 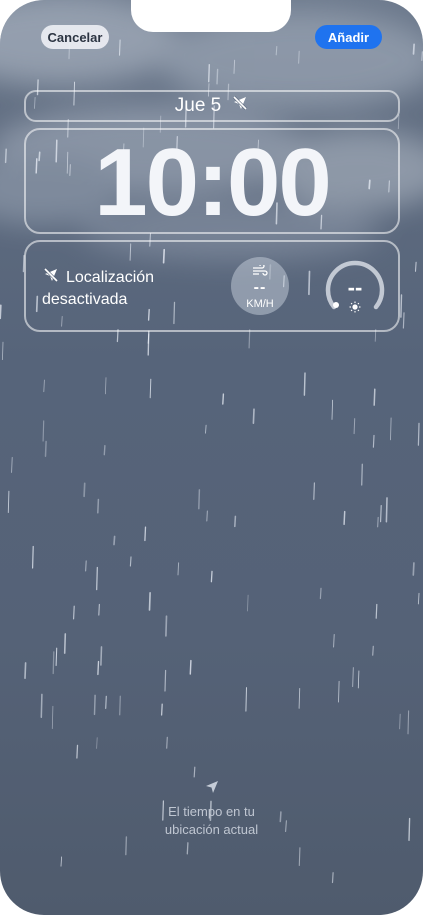 I want to click on add-button: Añadir, so click(x=348, y=37).